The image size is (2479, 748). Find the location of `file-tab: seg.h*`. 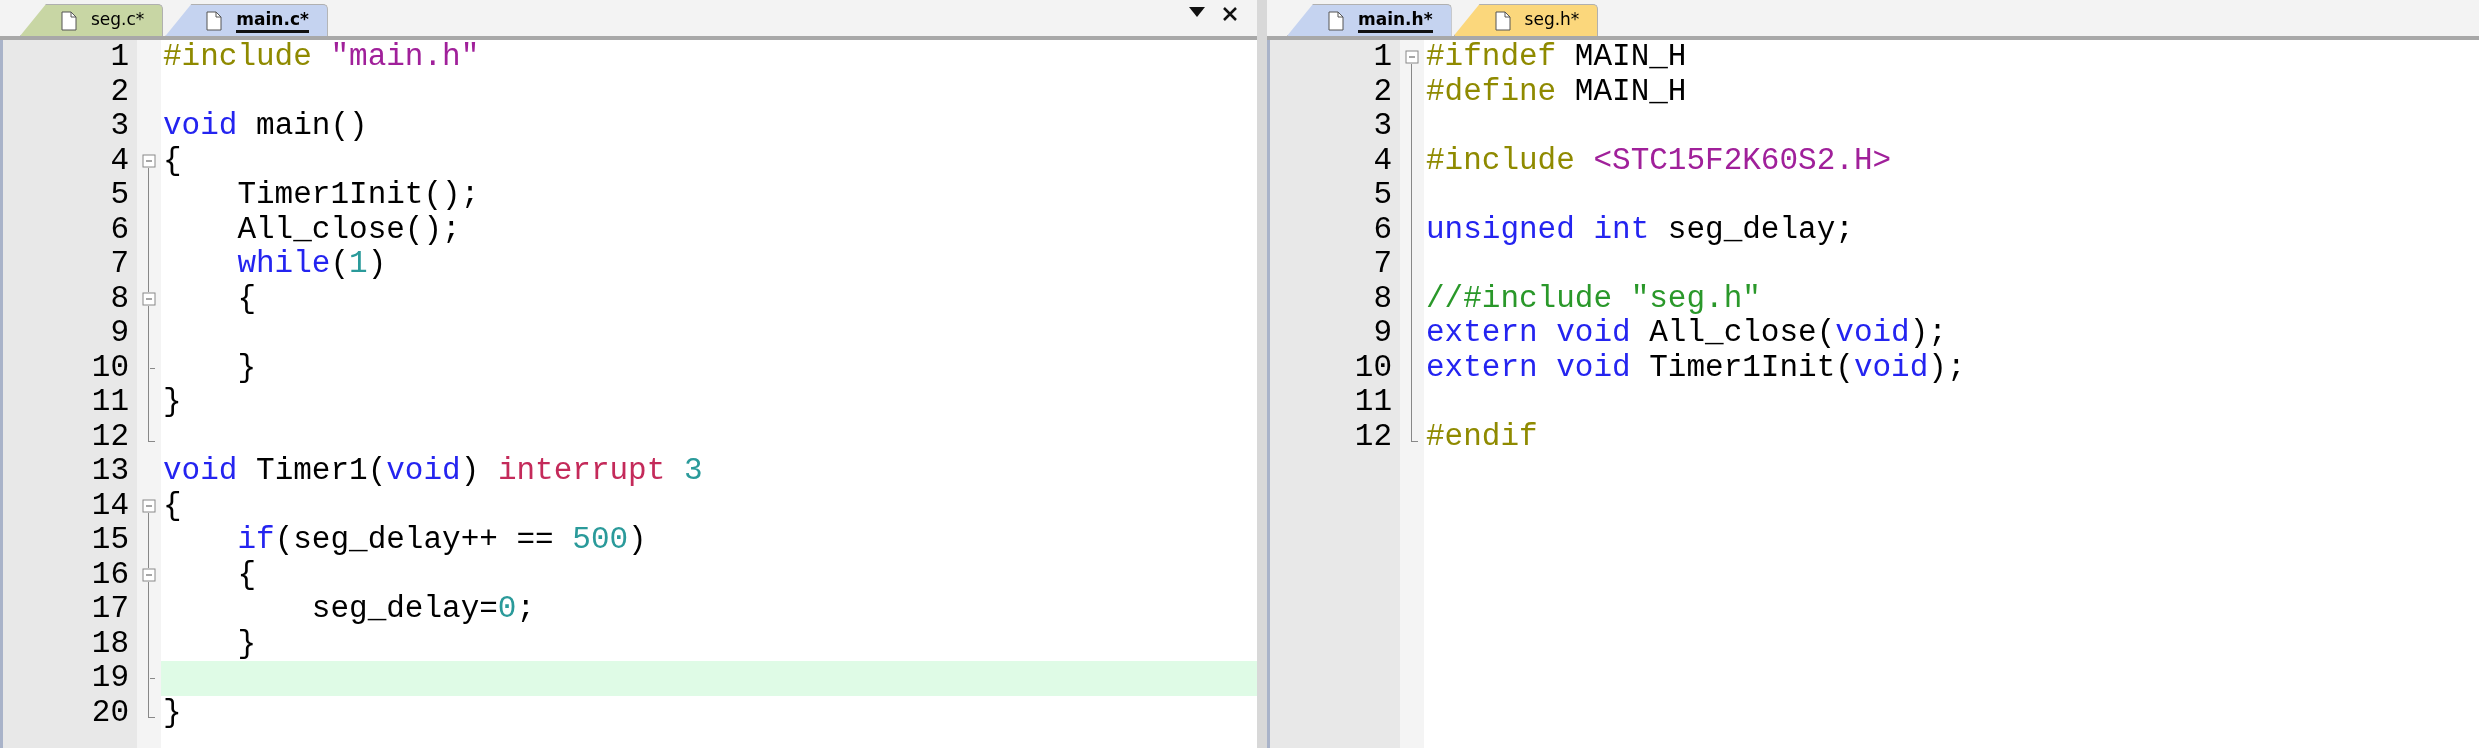

file-tab: seg.h* is located at coordinates (1526, 20).